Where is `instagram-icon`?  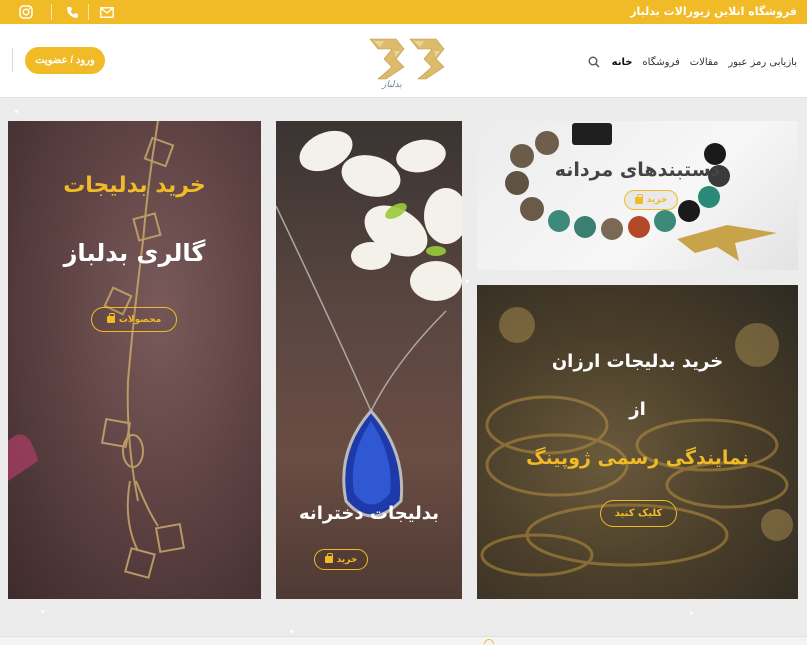 instagram-icon is located at coordinates (26, 12).